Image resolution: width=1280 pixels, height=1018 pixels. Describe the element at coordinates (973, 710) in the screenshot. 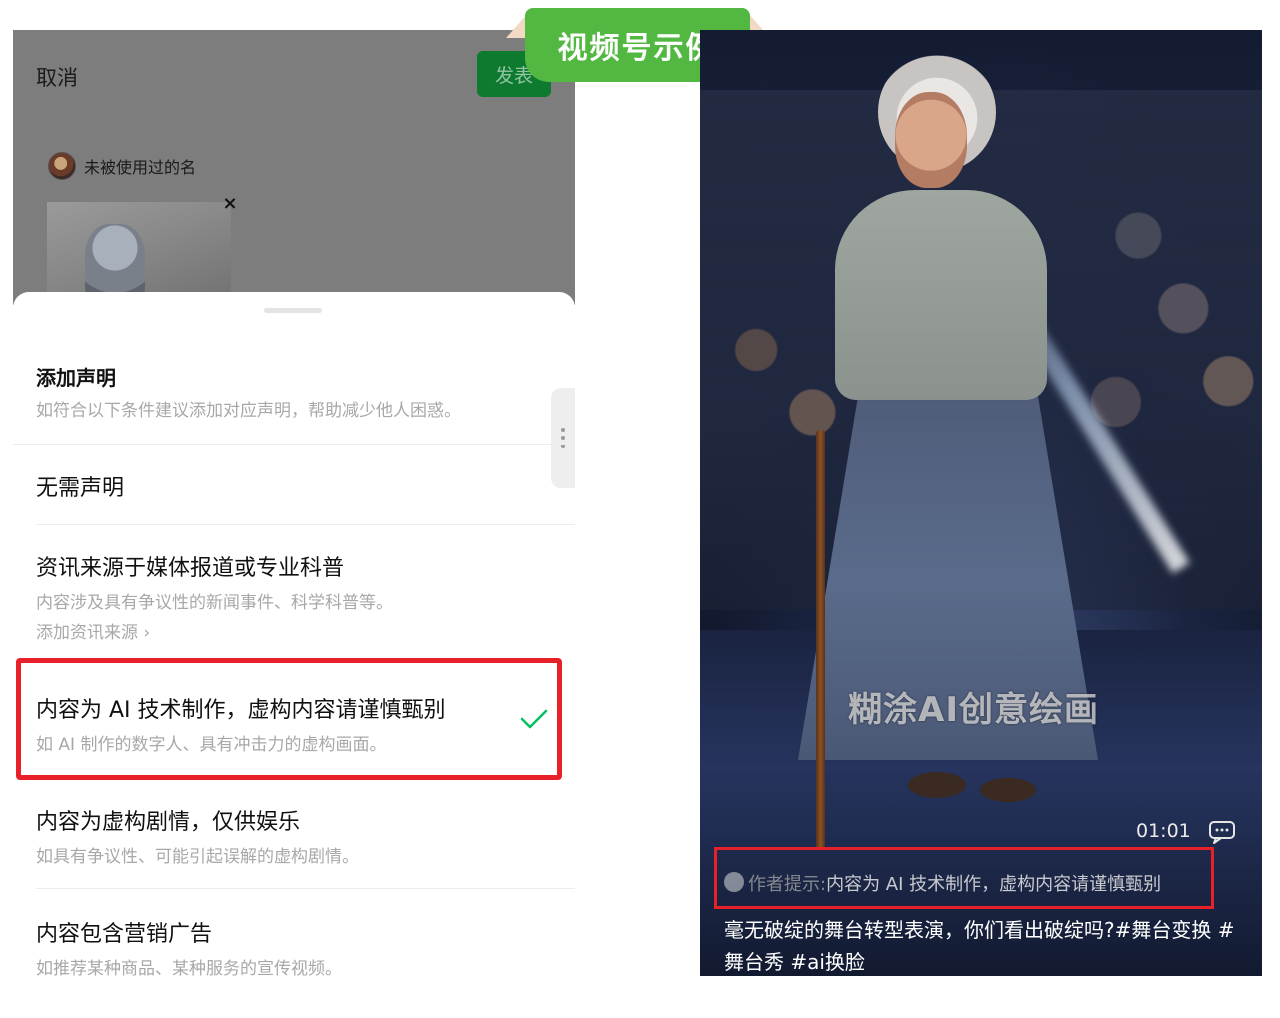

I see `video-watermark: 糊涂AI创意绘画` at that location.